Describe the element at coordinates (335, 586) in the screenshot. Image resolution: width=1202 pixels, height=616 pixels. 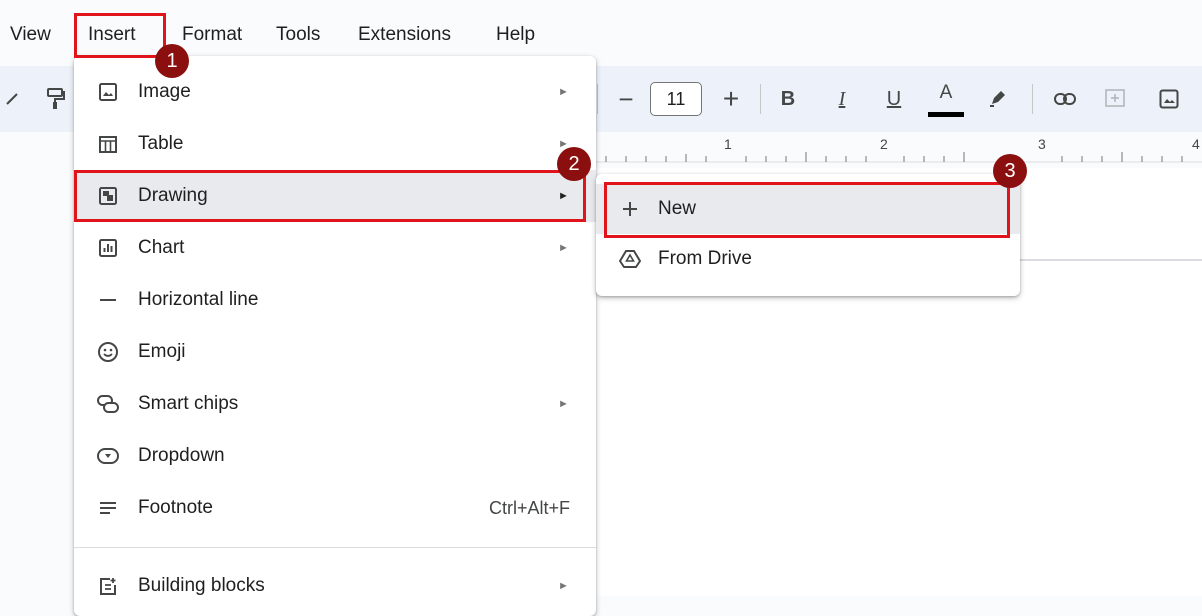
I see `menu-item-building-blocks: Building blocks ►` at that location.